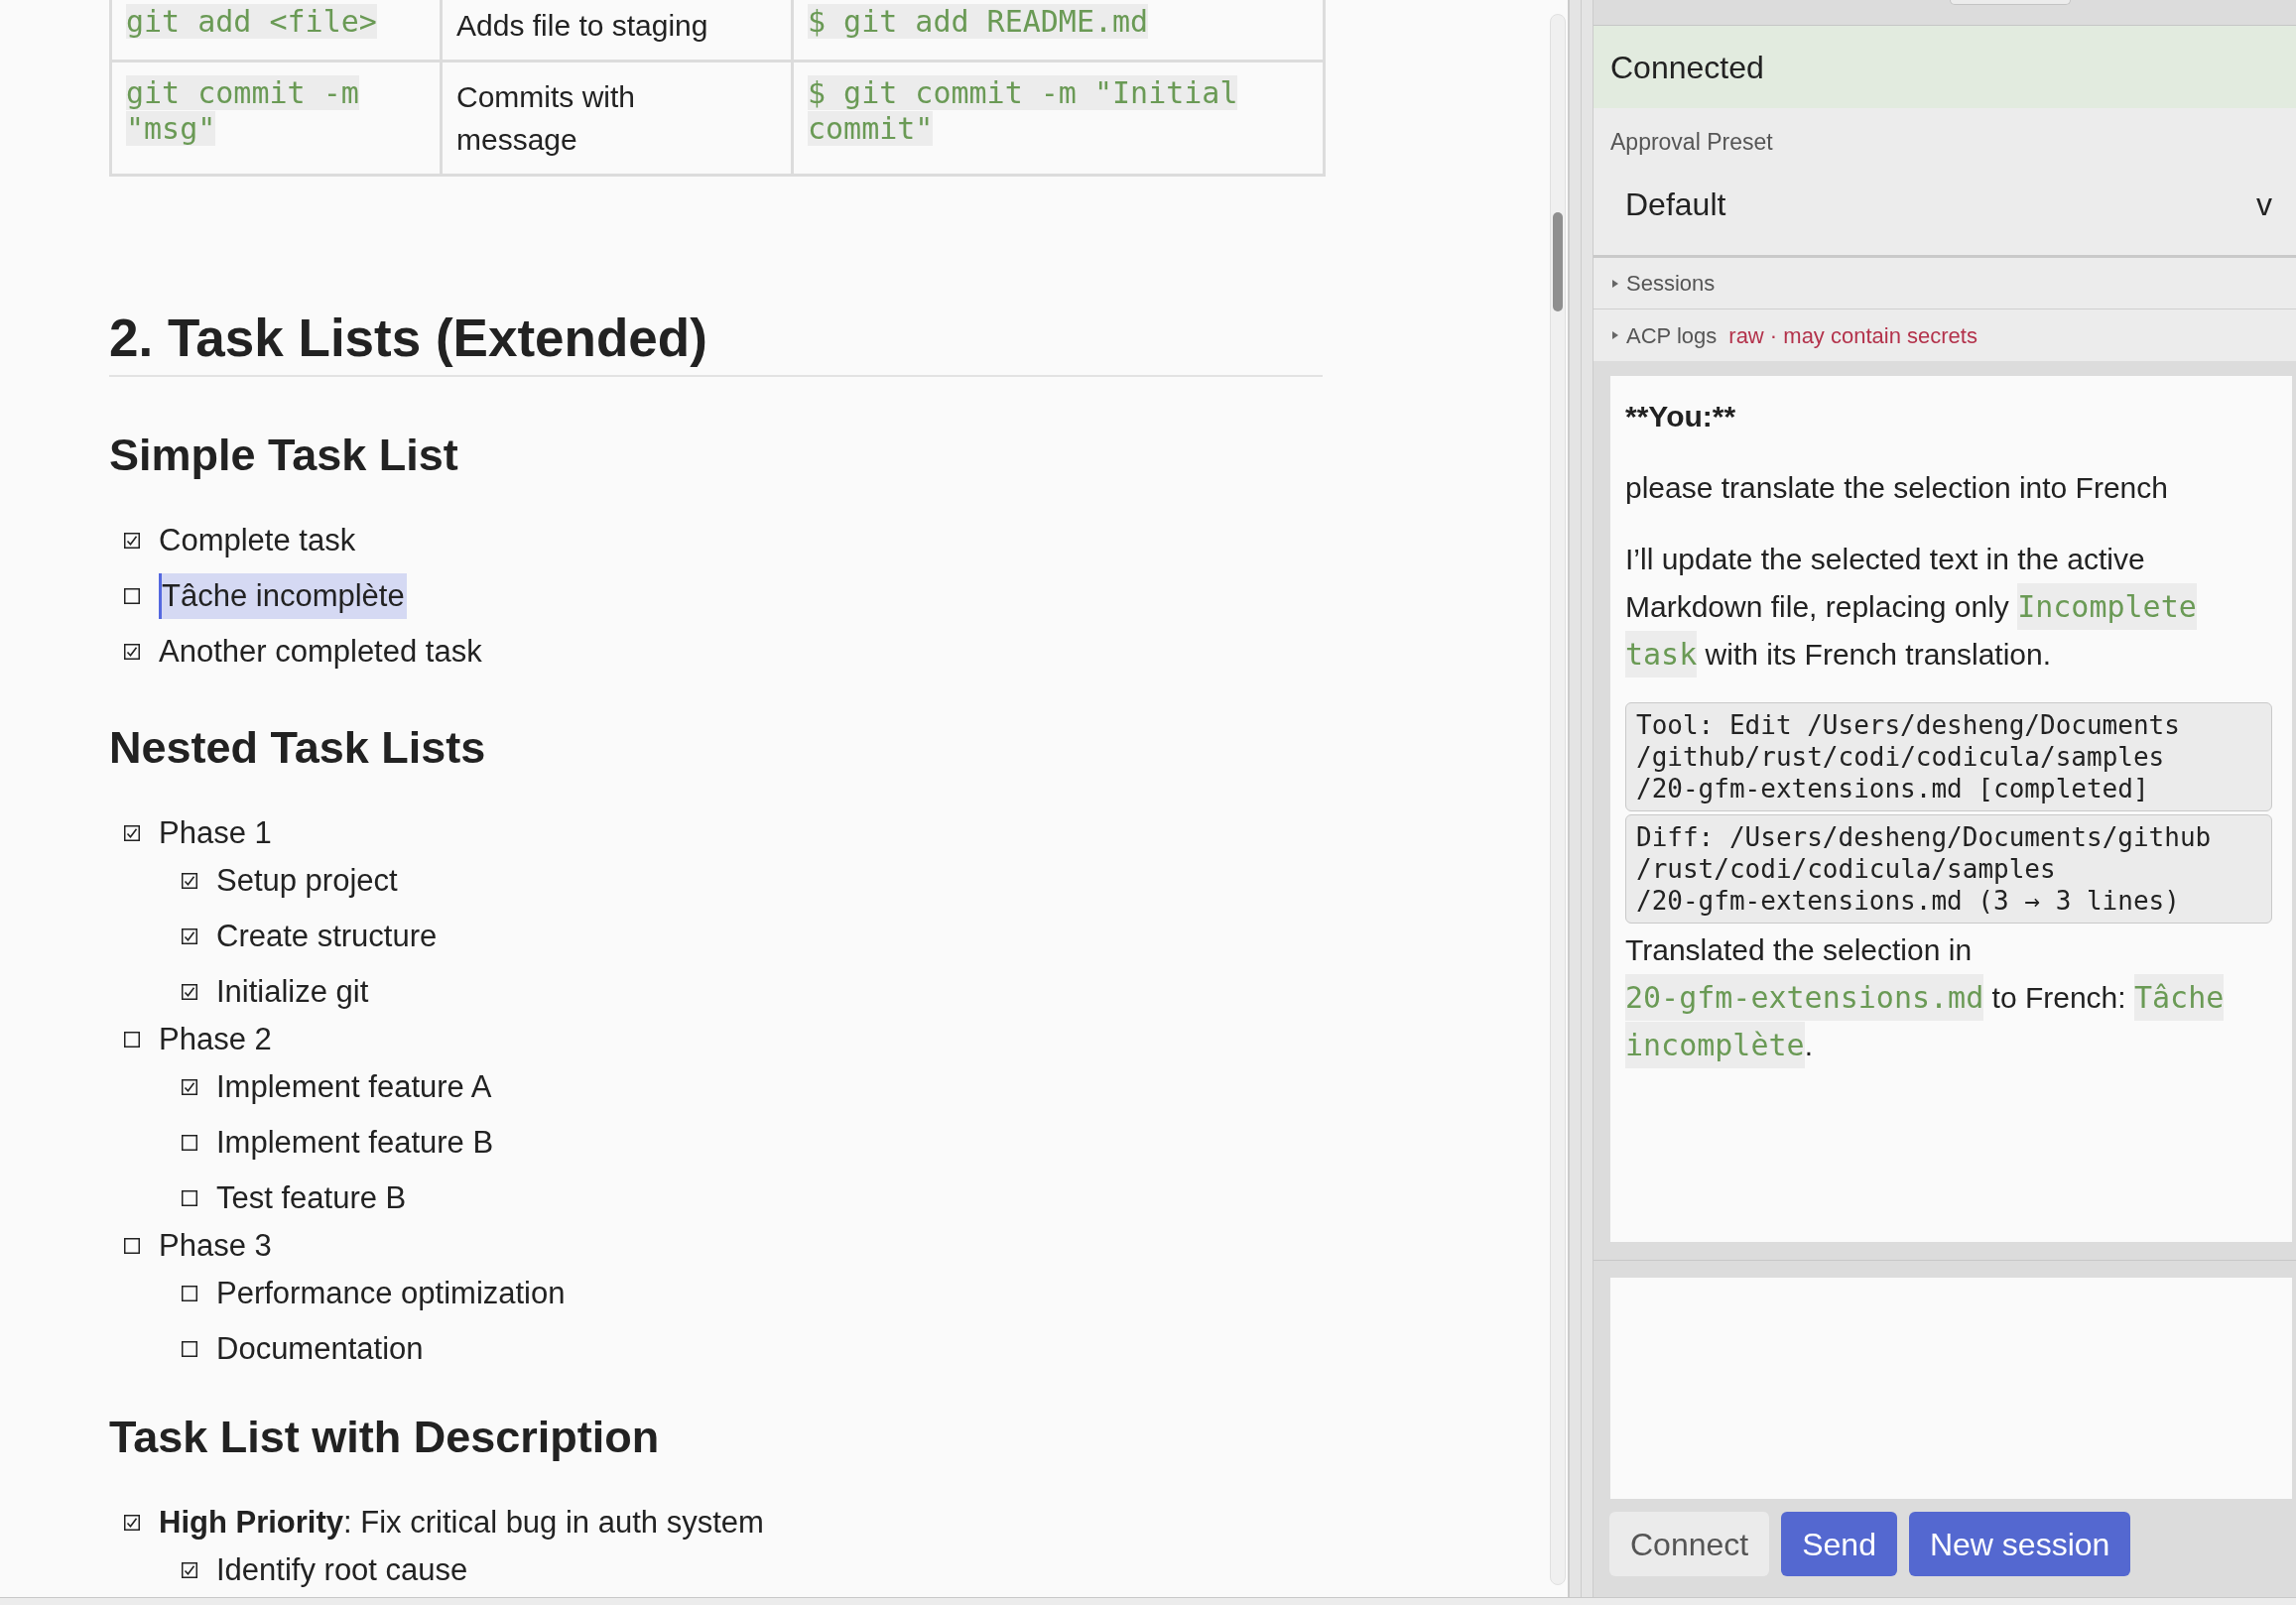 Image resolution: width=2296 pixels, height=1605 pixels. I want to click on message-text: please translate the selection into French, so click(1897, 488).